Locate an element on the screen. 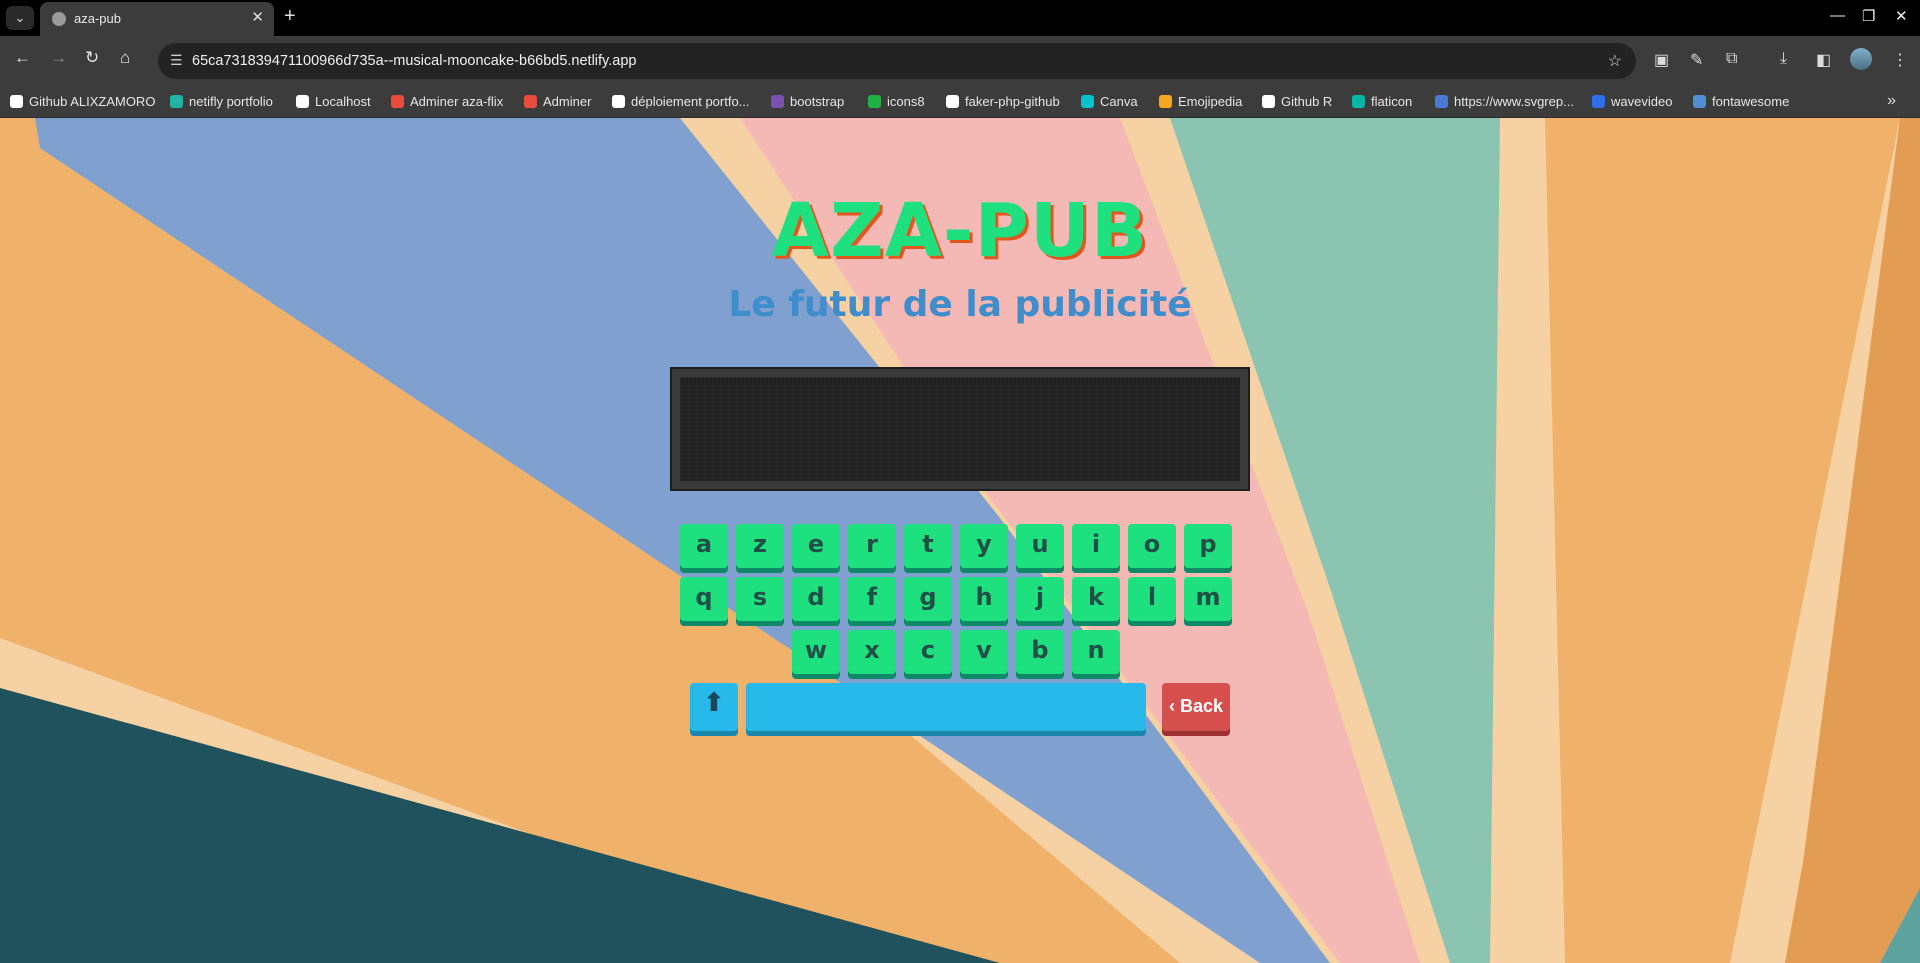 This screenshot has width=1920, height=963. tab-title: aza-pub is located at coordinates (97, 18).